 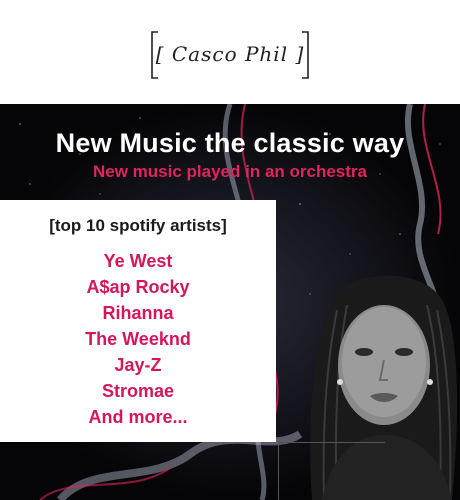 What do you see at coordinates (138, 225) in the screenshot?
I see `card-heading: [top 10 spotify artists]` at bounding box center [138, 225].